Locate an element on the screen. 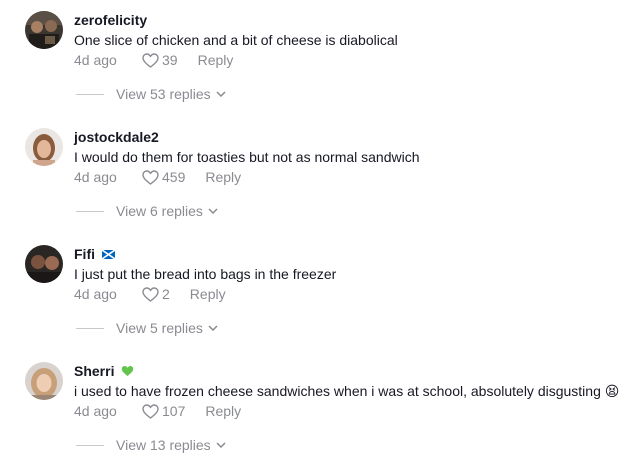 This screenshot has height=472, width=634. comment-meta: 4d ago 39 Reply is located at coordinates (153, 60).